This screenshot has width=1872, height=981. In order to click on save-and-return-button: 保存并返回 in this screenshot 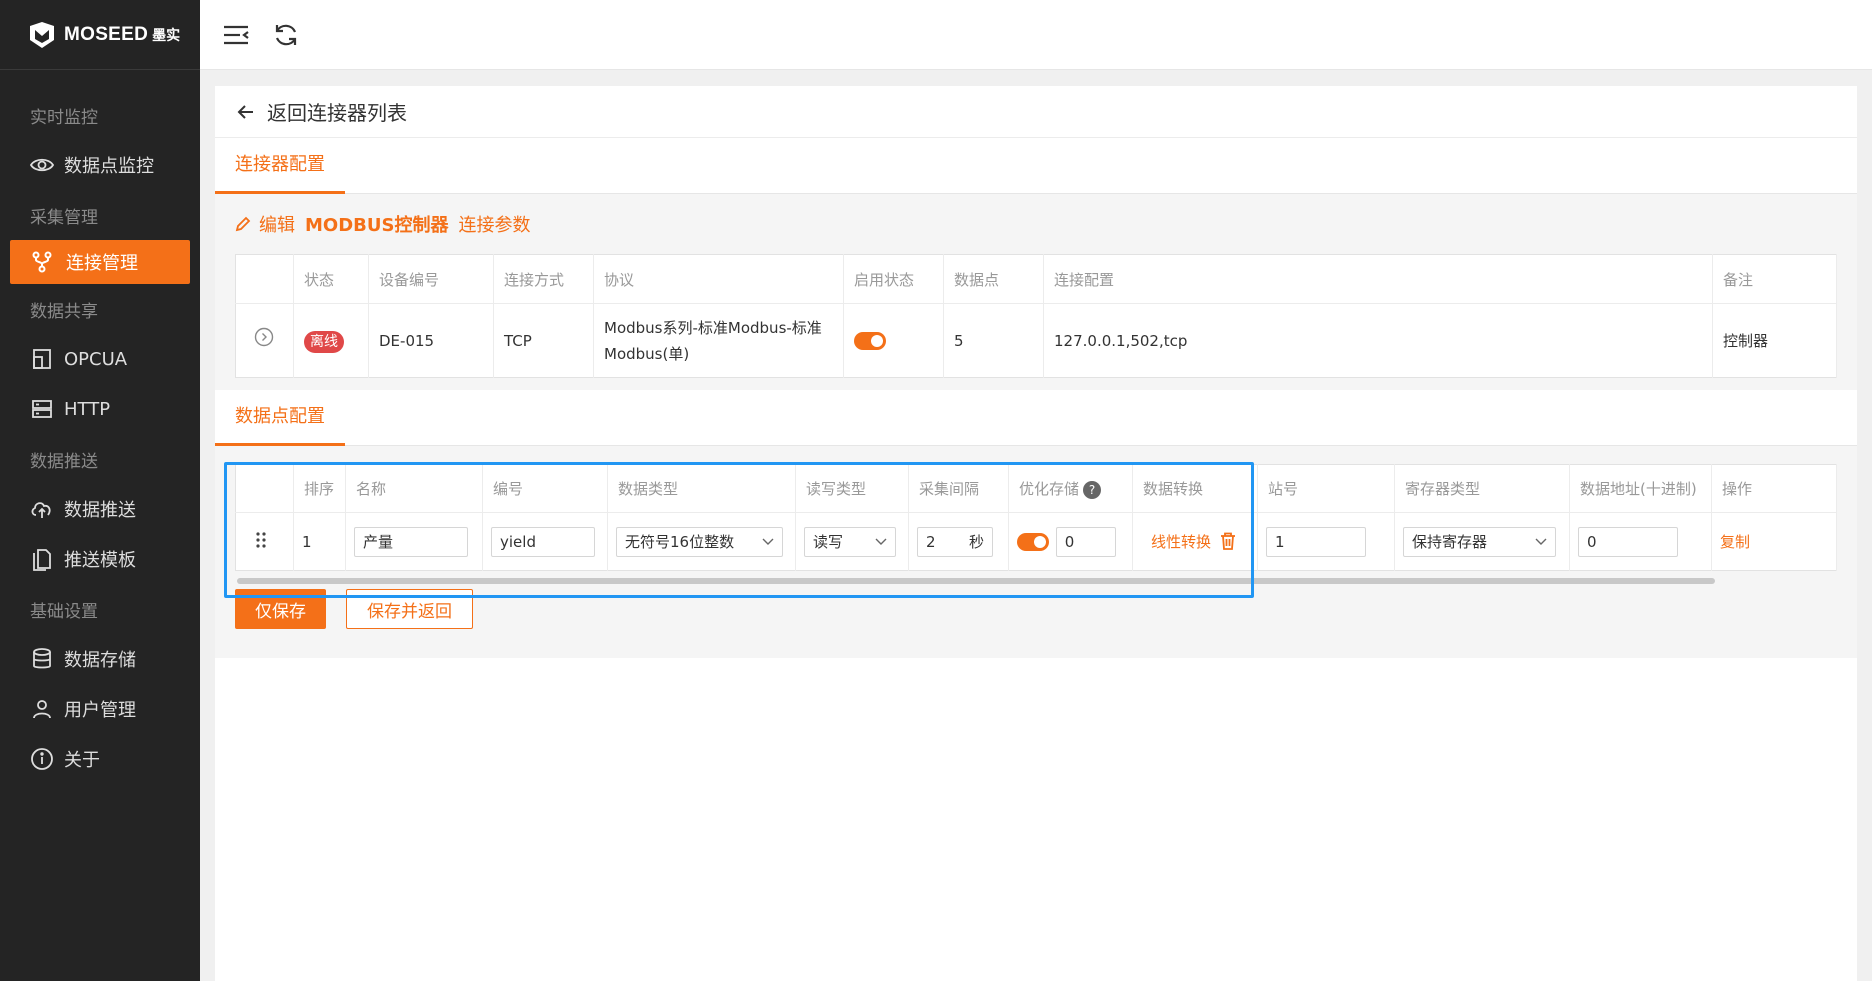, I will do `click(409, 609)`.